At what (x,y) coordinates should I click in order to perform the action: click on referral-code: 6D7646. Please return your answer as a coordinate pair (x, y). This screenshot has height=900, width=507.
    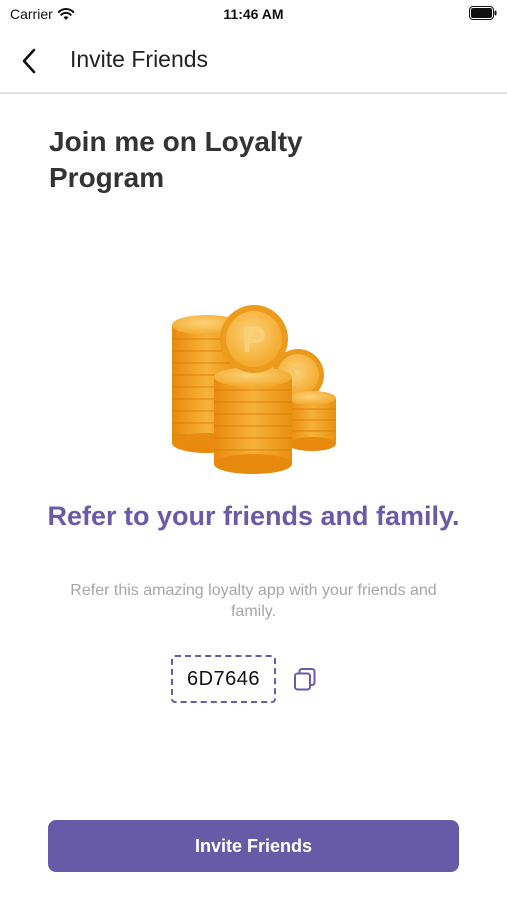
    Looking at the image, I should click on (223, 678).